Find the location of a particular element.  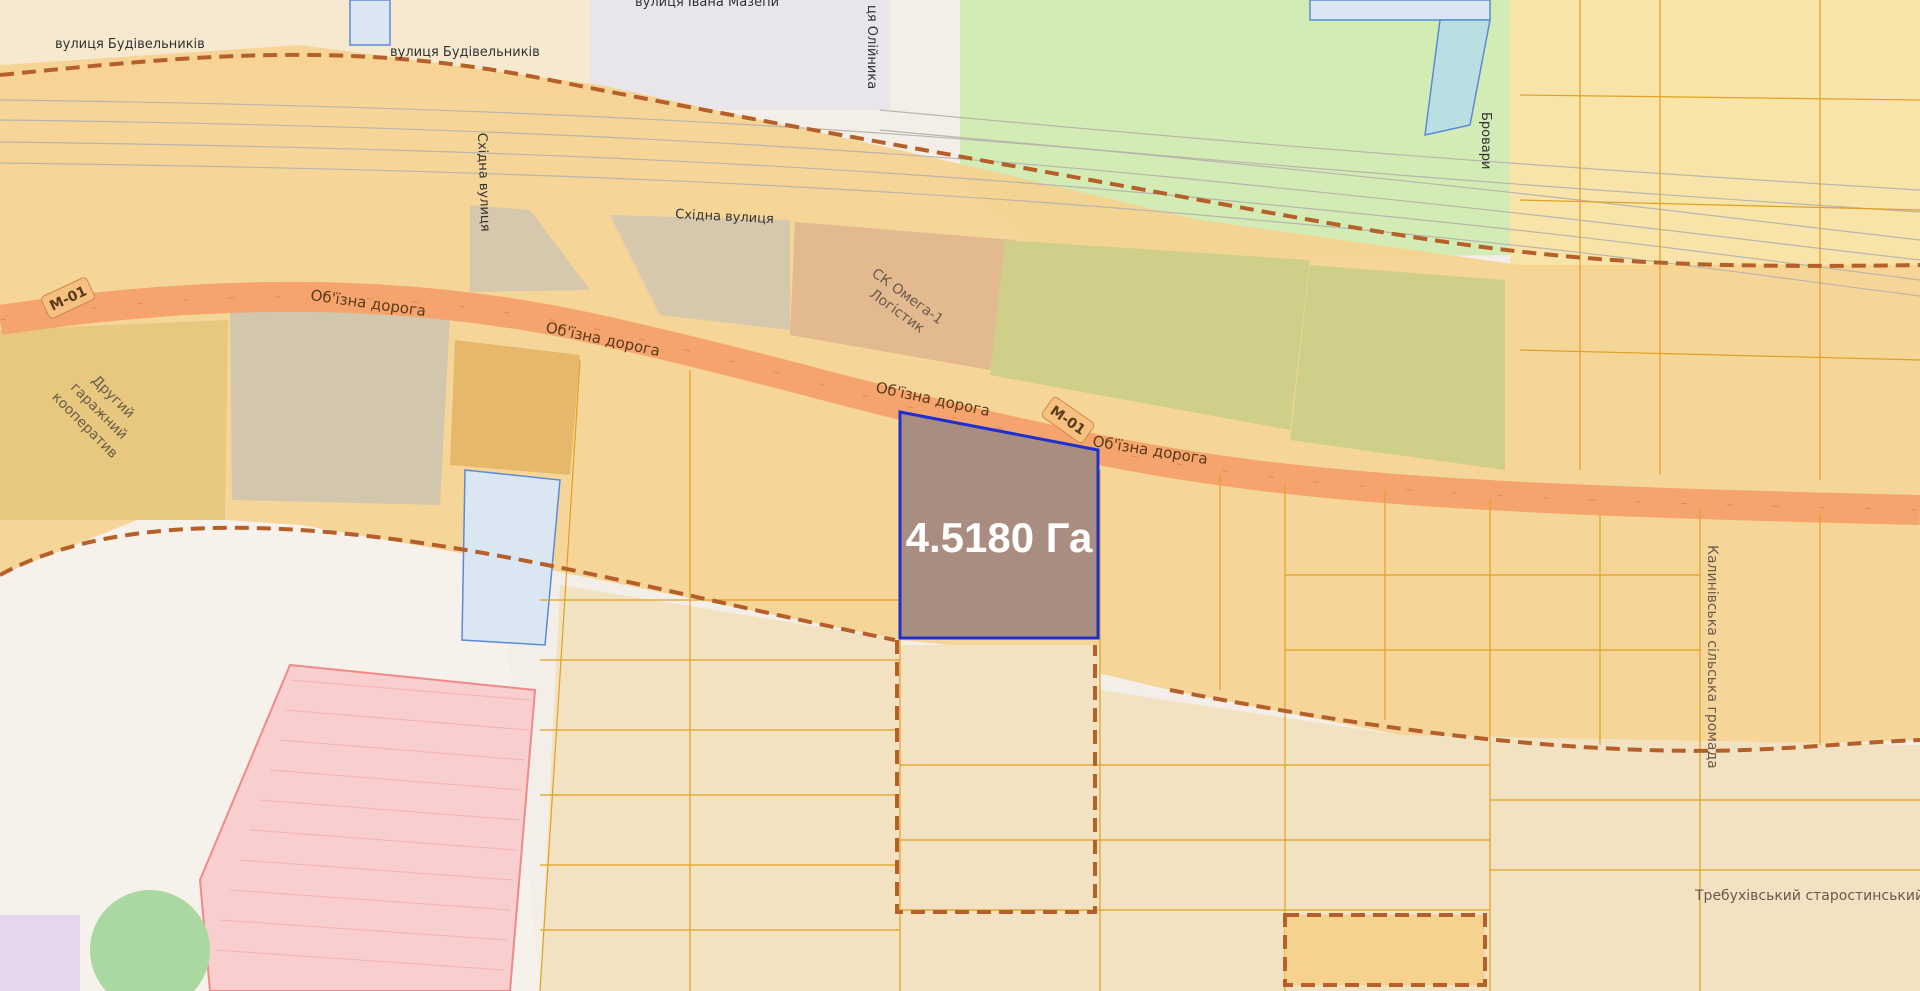

building-orange is located at coordinates (515, 407).